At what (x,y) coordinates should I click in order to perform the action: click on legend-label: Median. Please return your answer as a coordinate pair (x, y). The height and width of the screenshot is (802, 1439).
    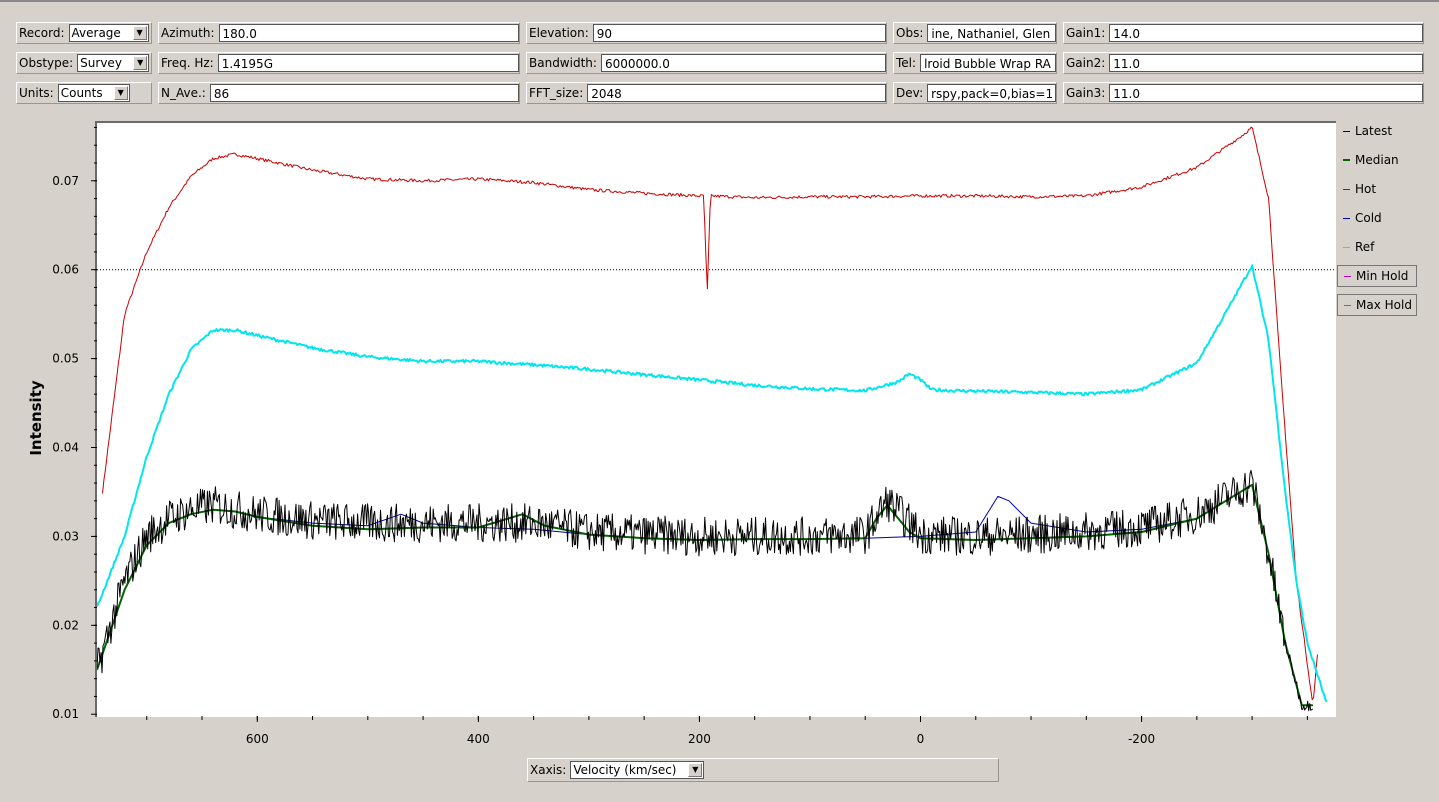
    Looking at the image, I should click on (1377, 160).